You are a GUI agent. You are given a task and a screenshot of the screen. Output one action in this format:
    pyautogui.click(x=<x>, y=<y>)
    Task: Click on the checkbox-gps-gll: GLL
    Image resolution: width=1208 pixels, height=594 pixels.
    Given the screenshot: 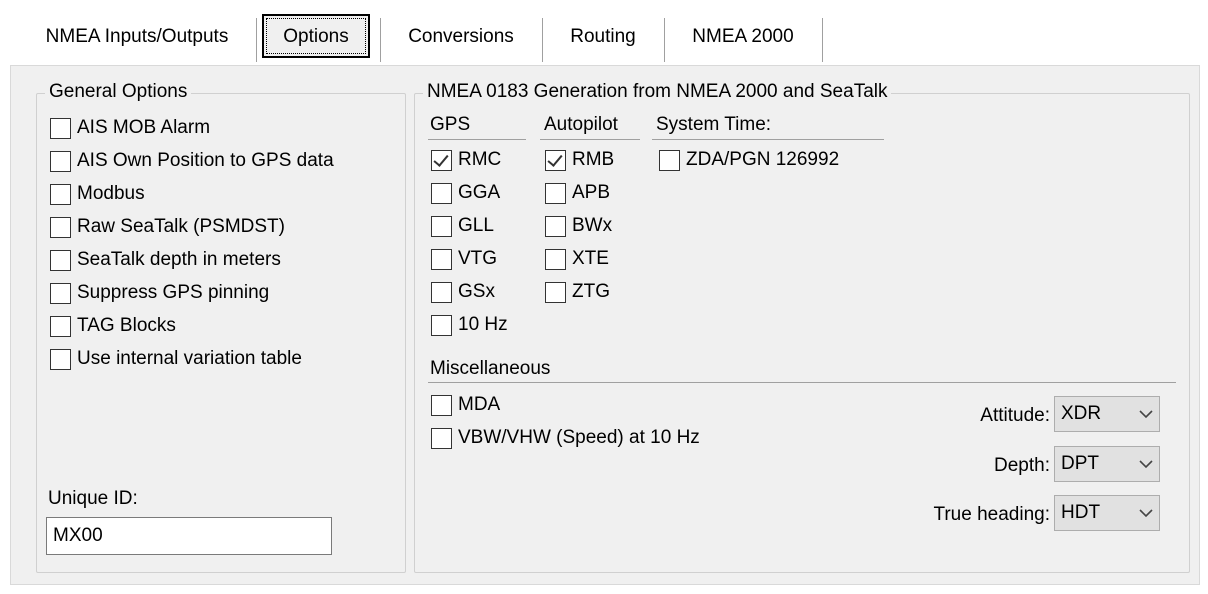 What is the action you would take?
    pyautogui.click(x=462, y=226)
    